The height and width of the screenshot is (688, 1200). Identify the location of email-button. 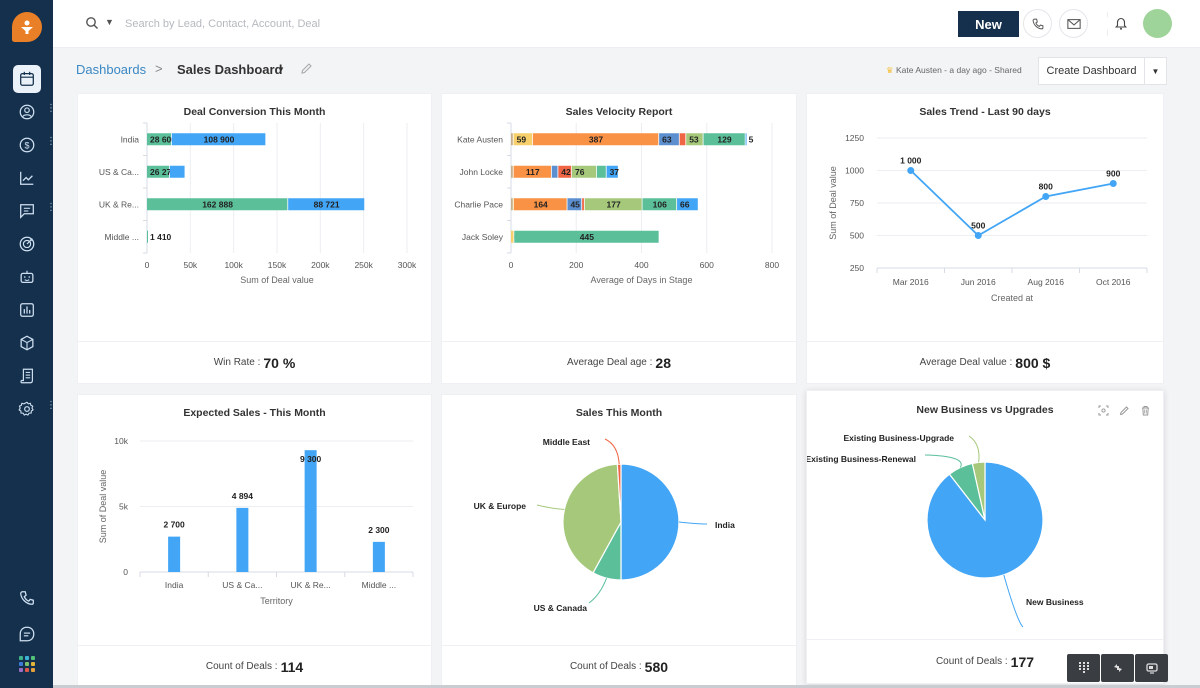
(1073, 23).